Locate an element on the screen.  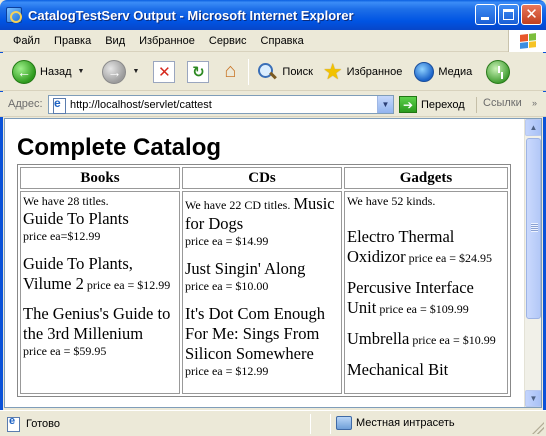
scrollbar-thumb is located at coordinates (533, 228).